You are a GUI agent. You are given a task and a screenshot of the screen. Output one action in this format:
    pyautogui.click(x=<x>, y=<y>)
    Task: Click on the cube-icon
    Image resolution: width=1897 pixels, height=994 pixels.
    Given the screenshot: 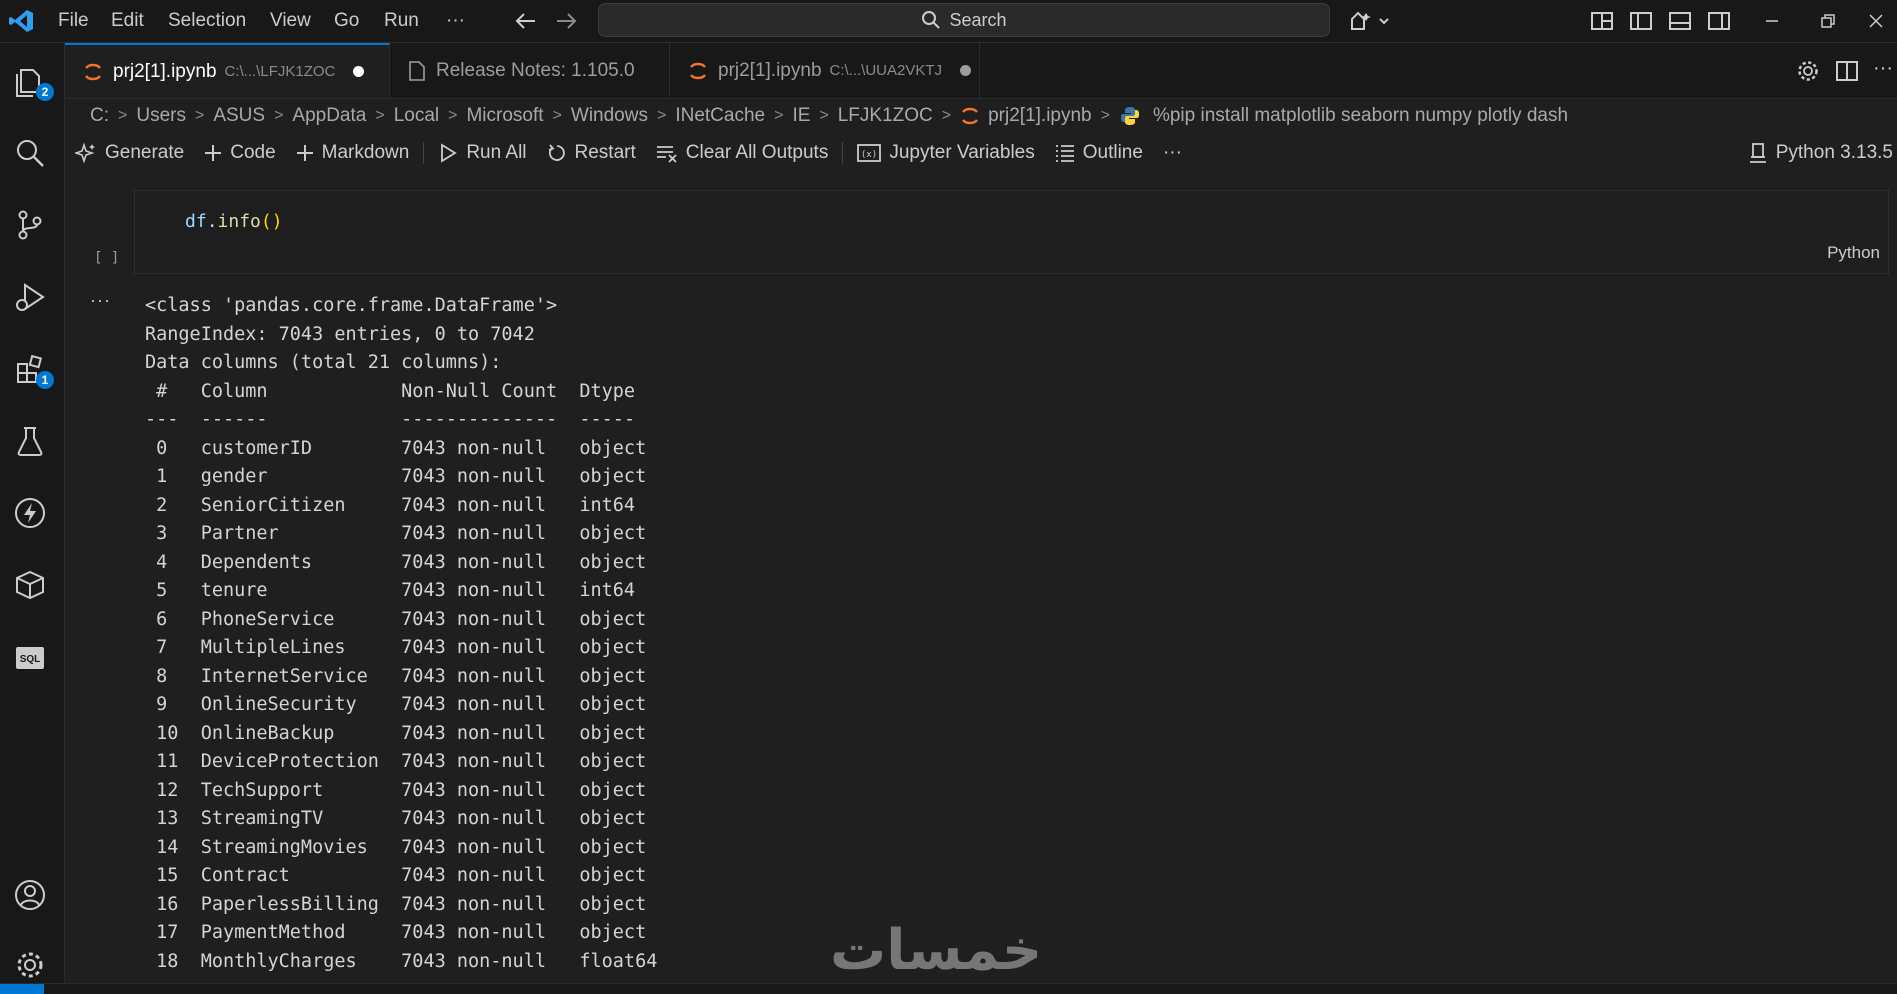 What is the action you would take?
    pyautogui.click(x=30, y=585)
    